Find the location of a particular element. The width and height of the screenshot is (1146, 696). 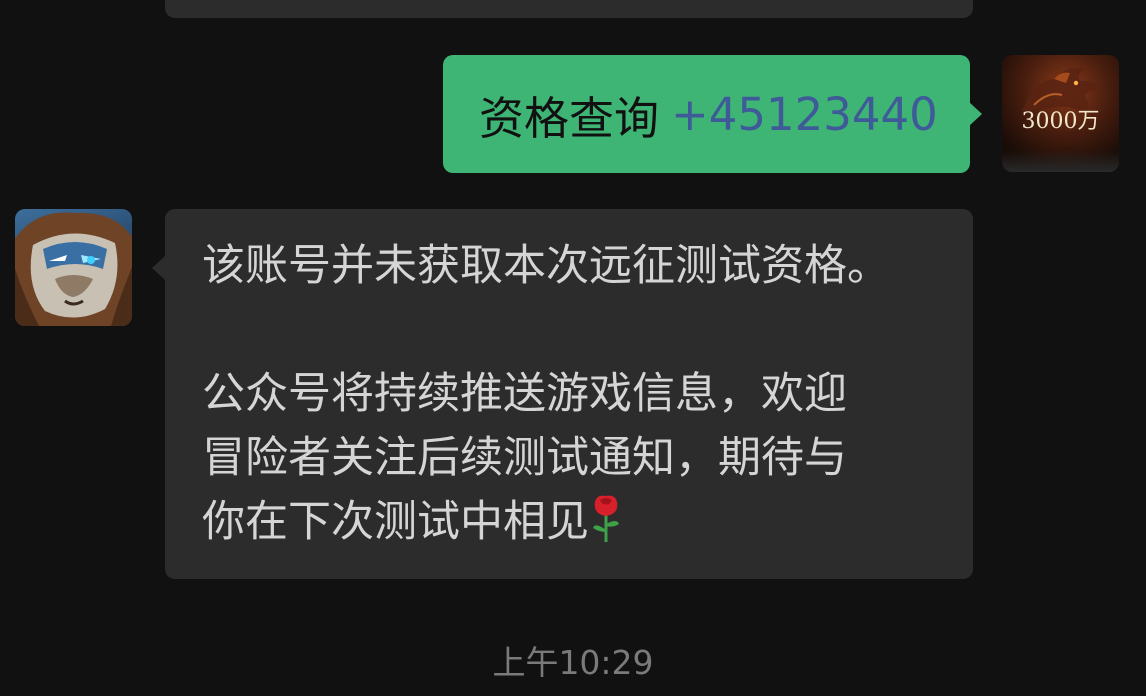

lion-warrior-icon is located at coordinates (73, 269).